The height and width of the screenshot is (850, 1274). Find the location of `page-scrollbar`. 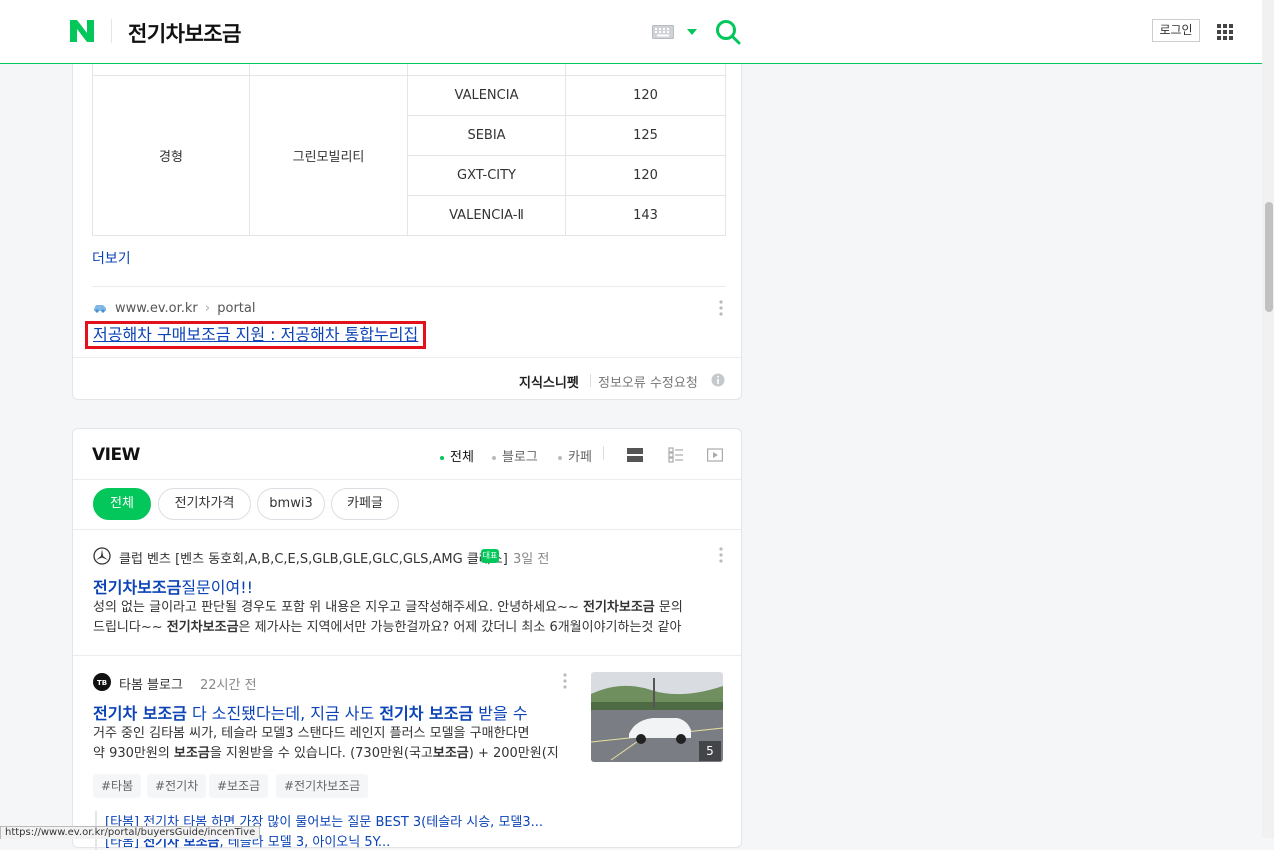

page-scrollbar is located at coordinates (1268, 419).